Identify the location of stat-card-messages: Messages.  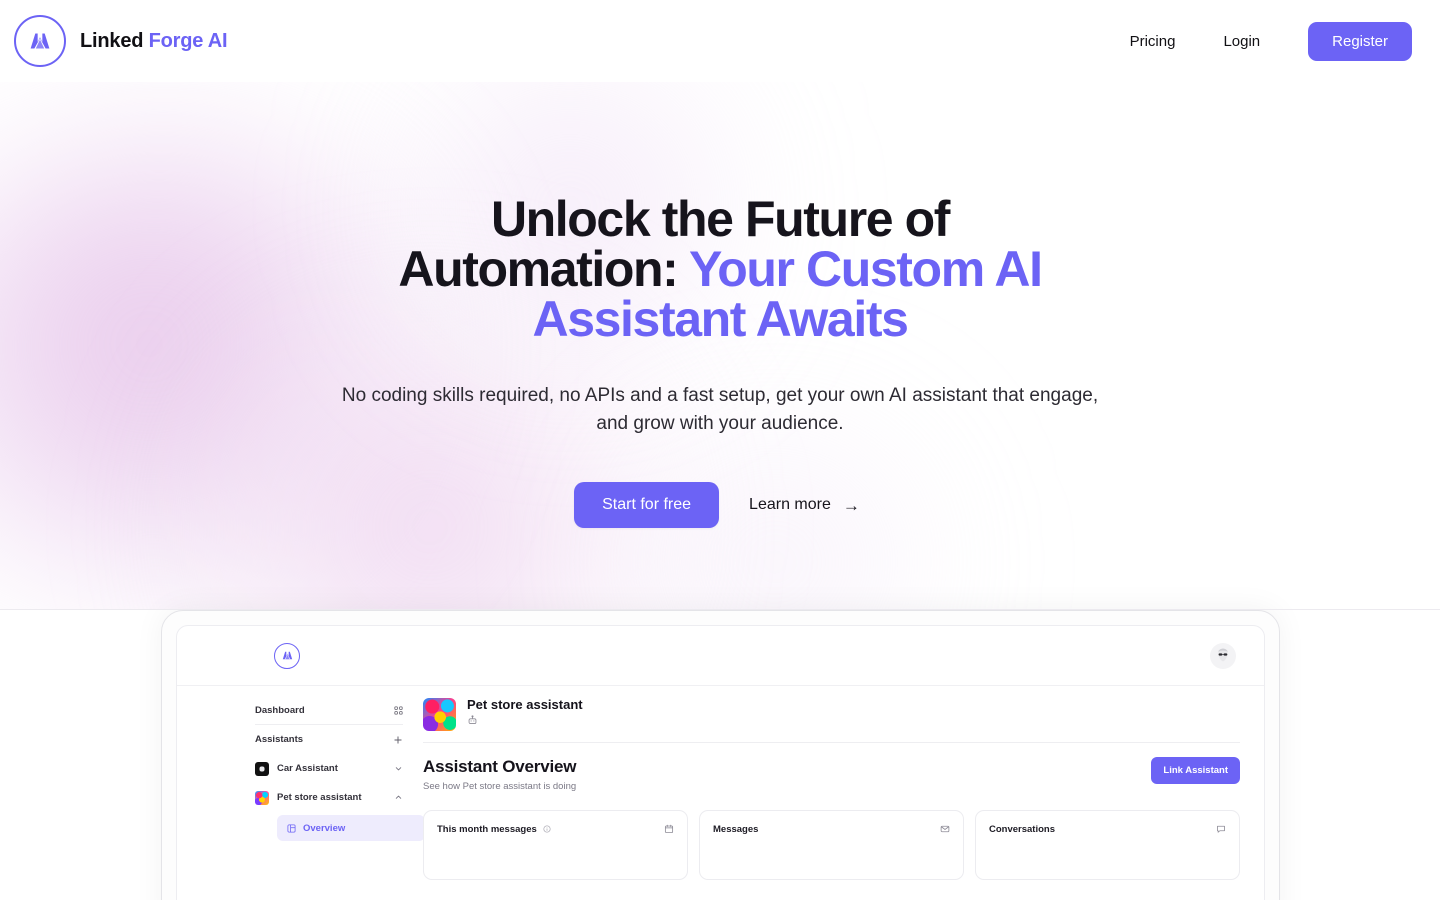
(831, 845).